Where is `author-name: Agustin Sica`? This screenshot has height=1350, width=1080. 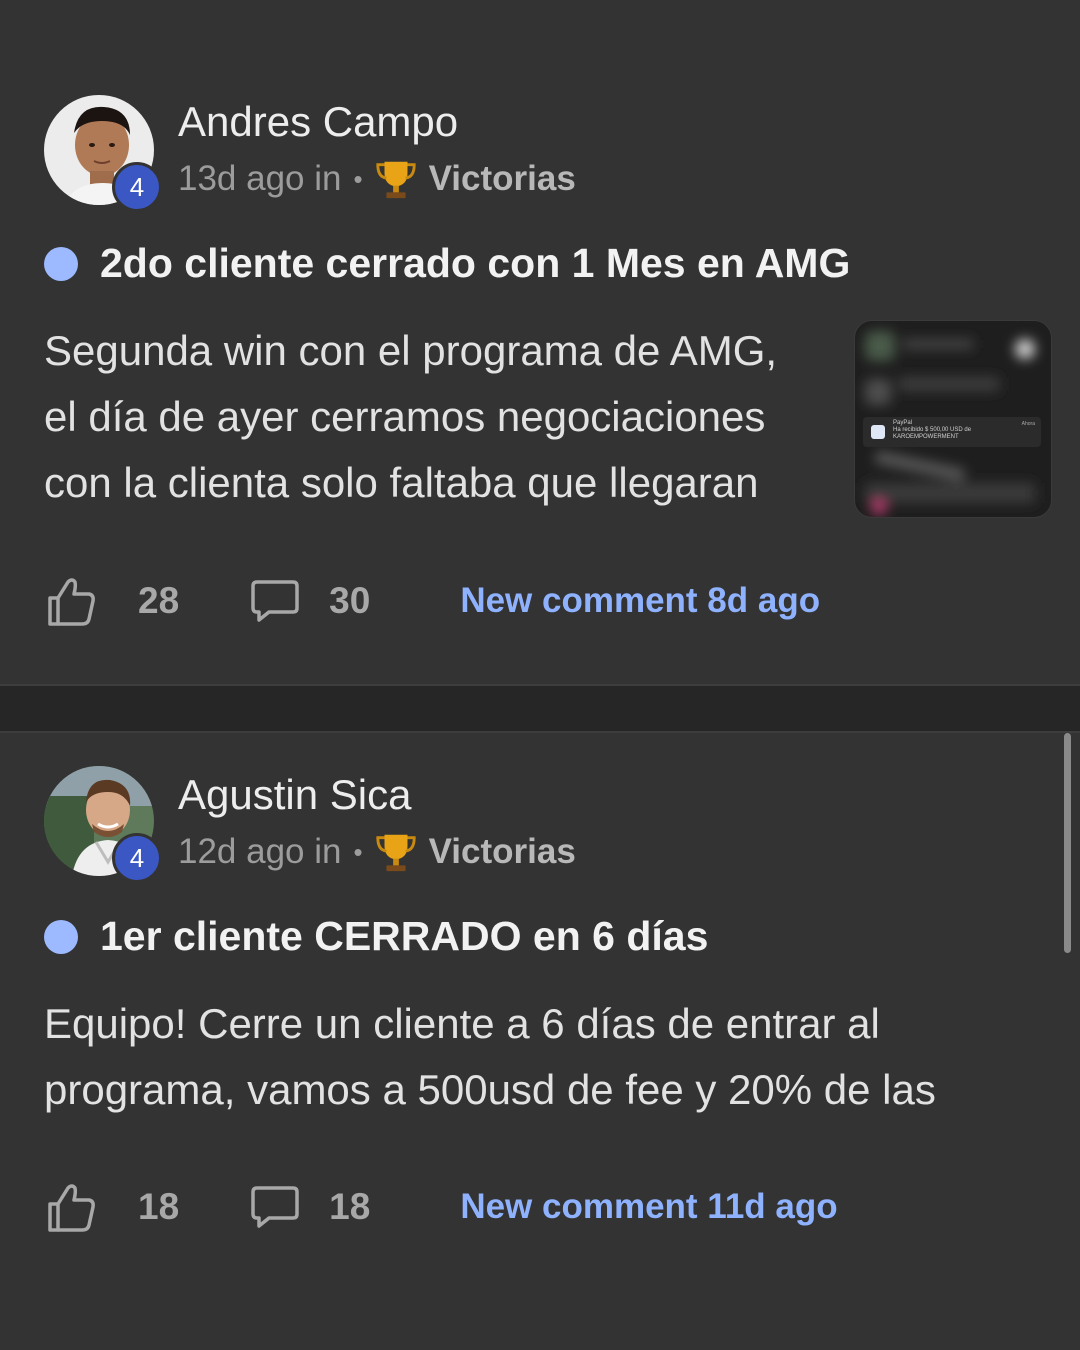 author-name: Agustin Sica is located at coordinates (294, 795).